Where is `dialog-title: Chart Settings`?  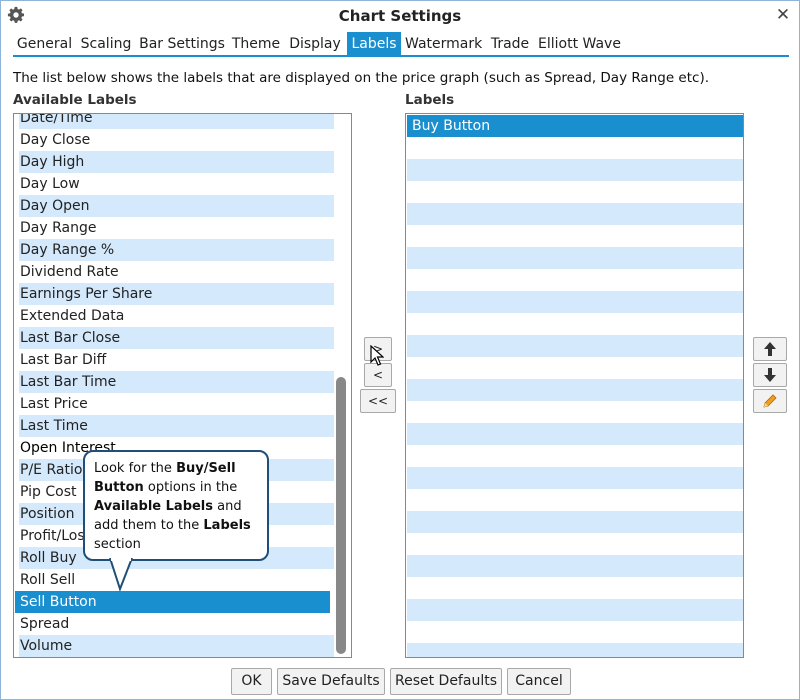 dialog-title: Chart Settings is located at coordinates (400, 16).